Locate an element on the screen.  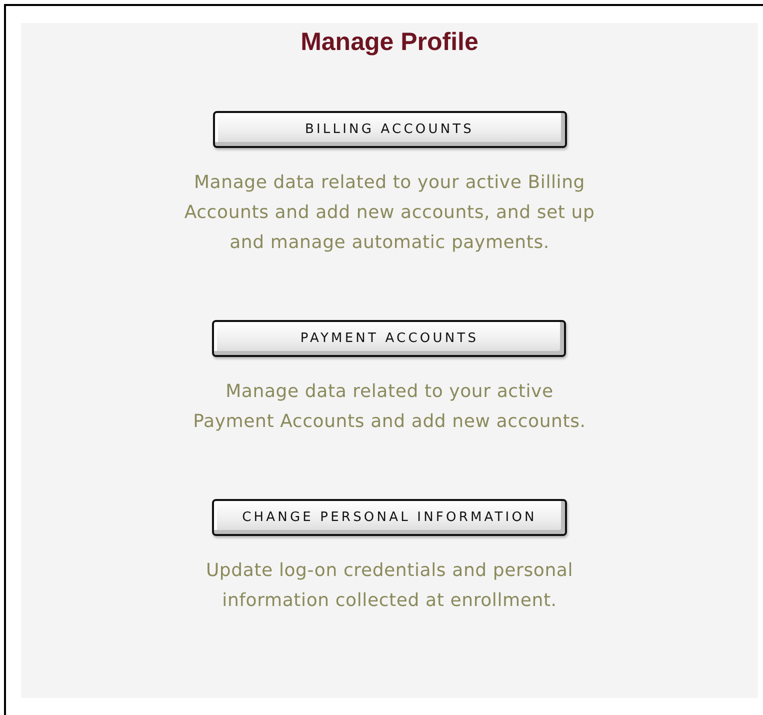
section-description: Manage data related to your active Billing Accounts and add new accounts, and set up and manage automatic payments. is located at coordinates (389, 213).